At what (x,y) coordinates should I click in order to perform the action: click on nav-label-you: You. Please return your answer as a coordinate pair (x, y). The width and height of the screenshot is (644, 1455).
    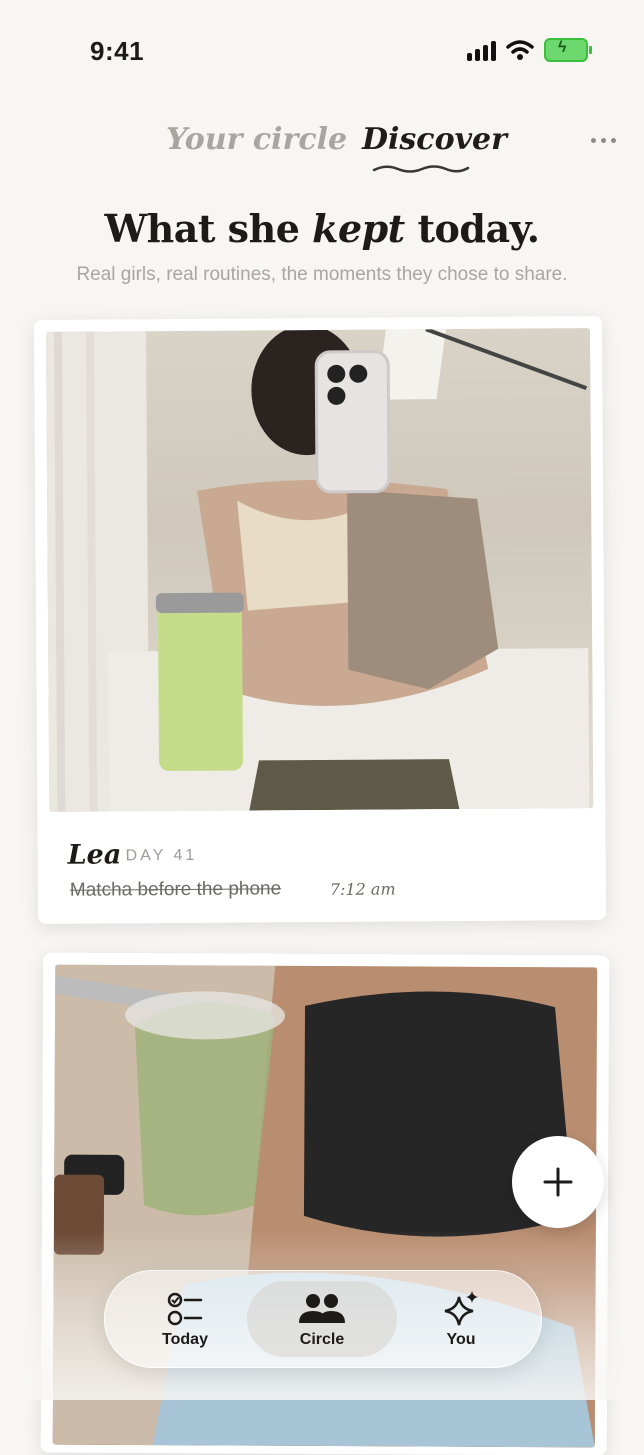
    Looking at the image, I should click on (461, 1339).